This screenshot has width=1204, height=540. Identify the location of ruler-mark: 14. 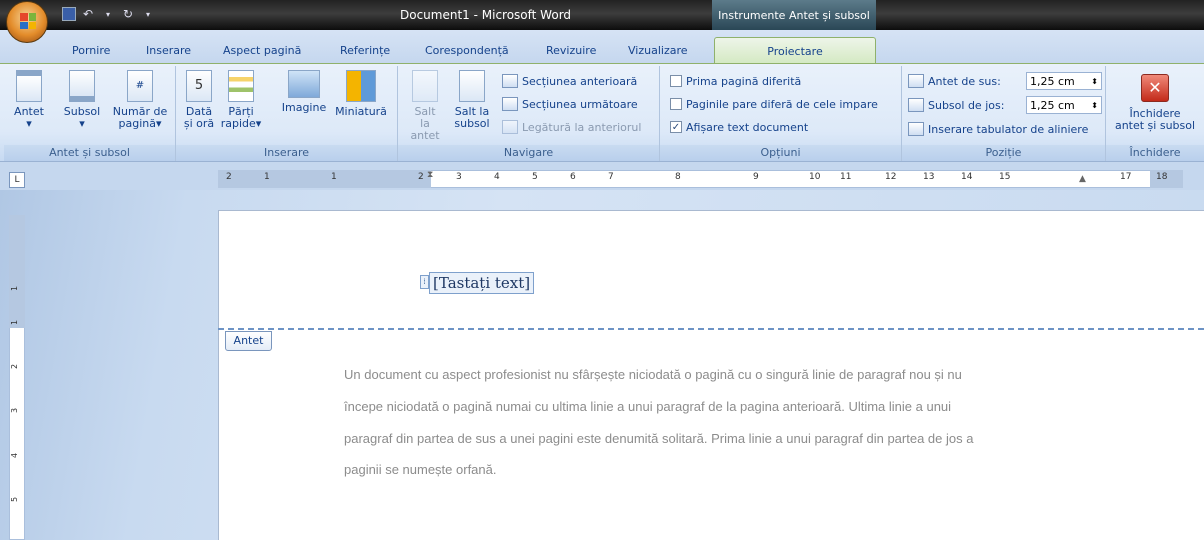
(967, 177).